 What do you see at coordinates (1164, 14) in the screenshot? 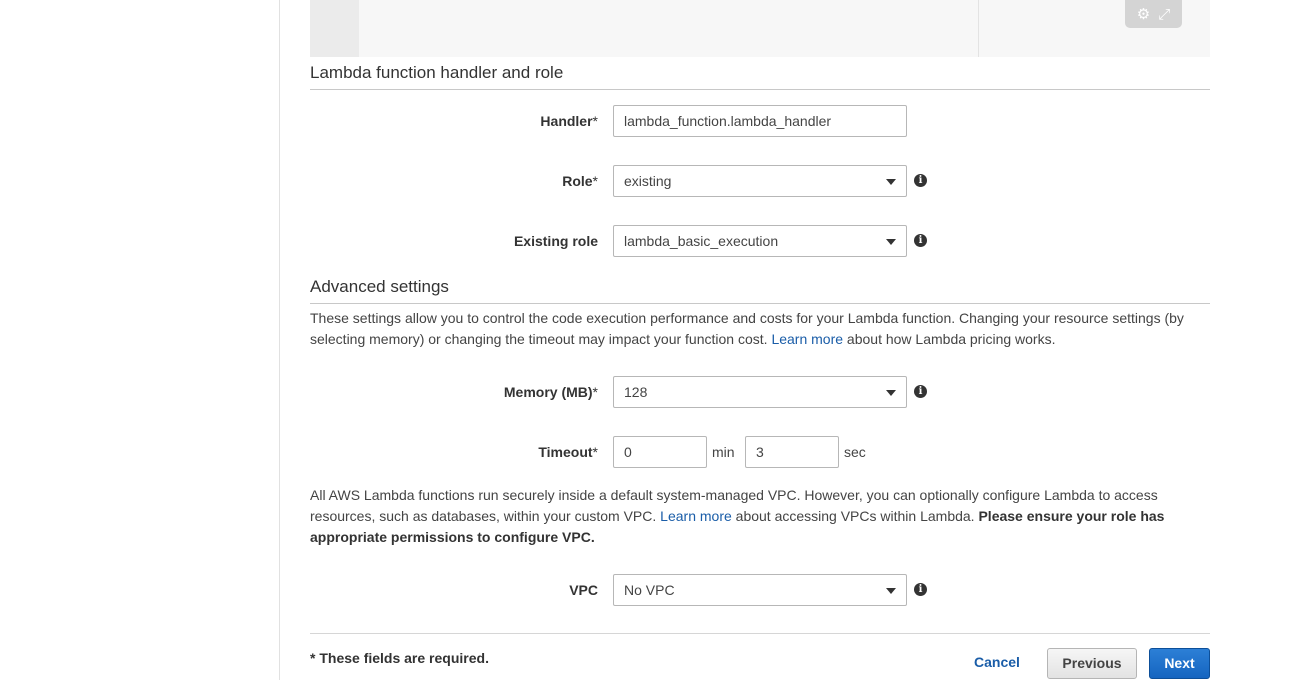
I see `expand-icon: ⤢` at bounding box center [1164, 14].